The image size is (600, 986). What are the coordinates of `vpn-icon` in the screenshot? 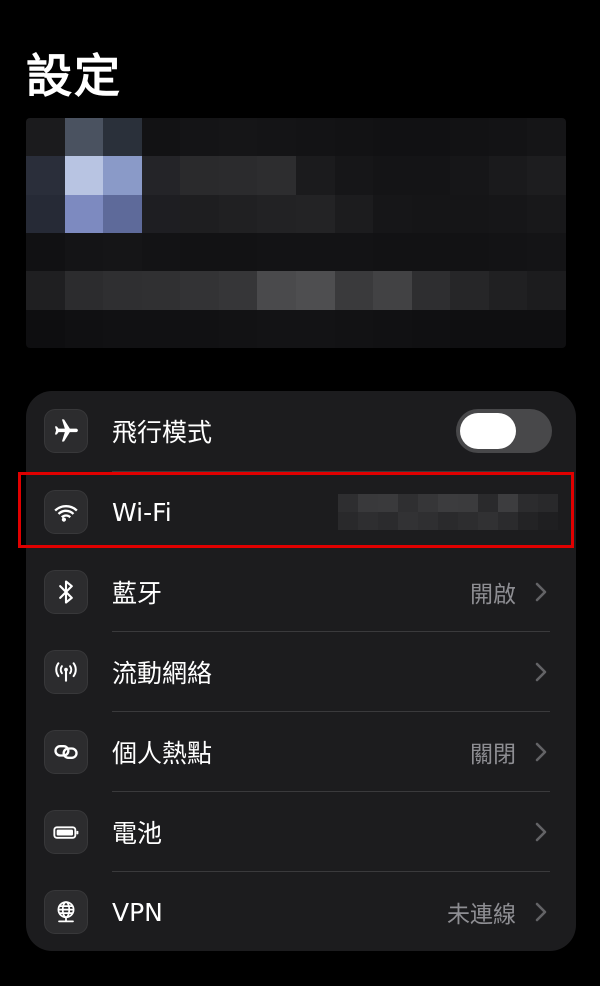 It's located at (66, 912).